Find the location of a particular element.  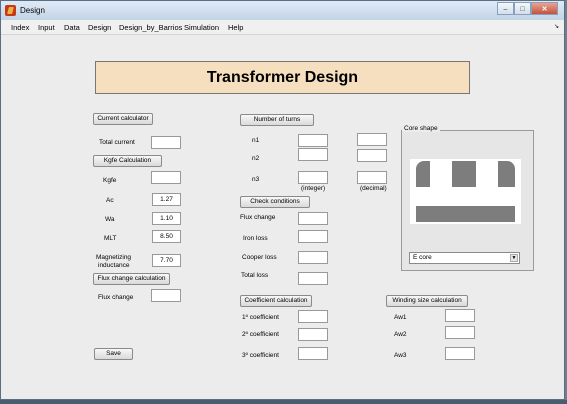

total-current-label: Total current is located at coordinates (117, 142).